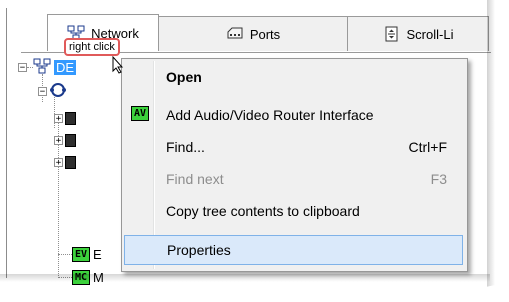 The image size is (509, 302). I want to click on menu-item-open: Open, so click(293, 77).